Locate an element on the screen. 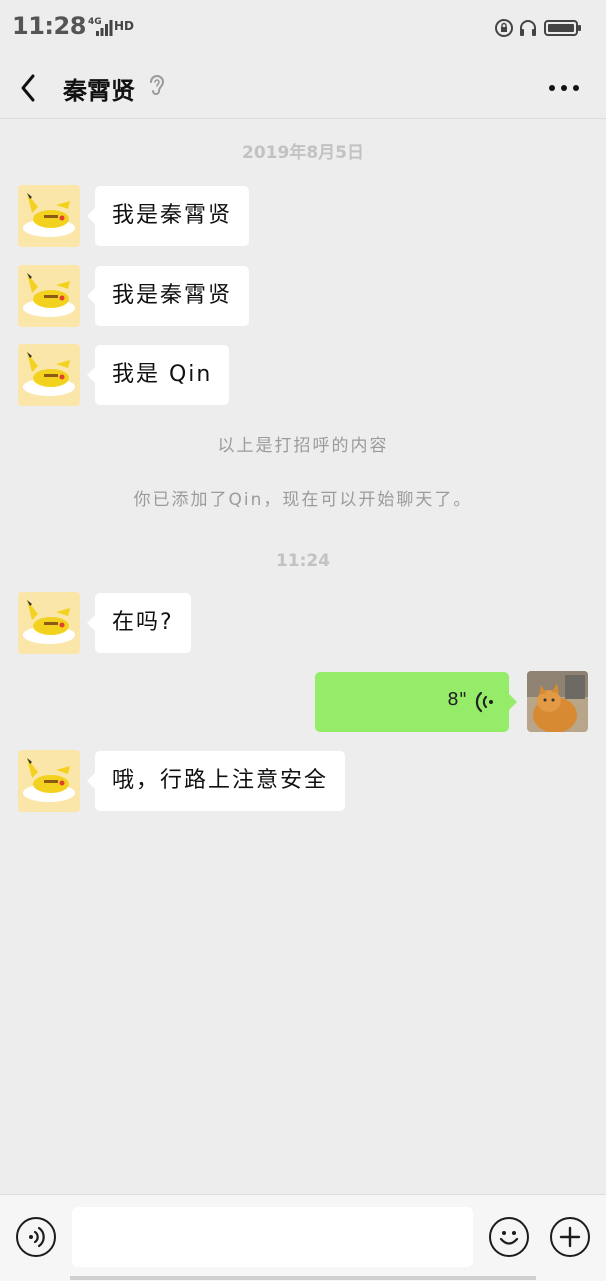 The image size is (606, 1281). voice-duration: 8" is located at coordinates (457, 699).